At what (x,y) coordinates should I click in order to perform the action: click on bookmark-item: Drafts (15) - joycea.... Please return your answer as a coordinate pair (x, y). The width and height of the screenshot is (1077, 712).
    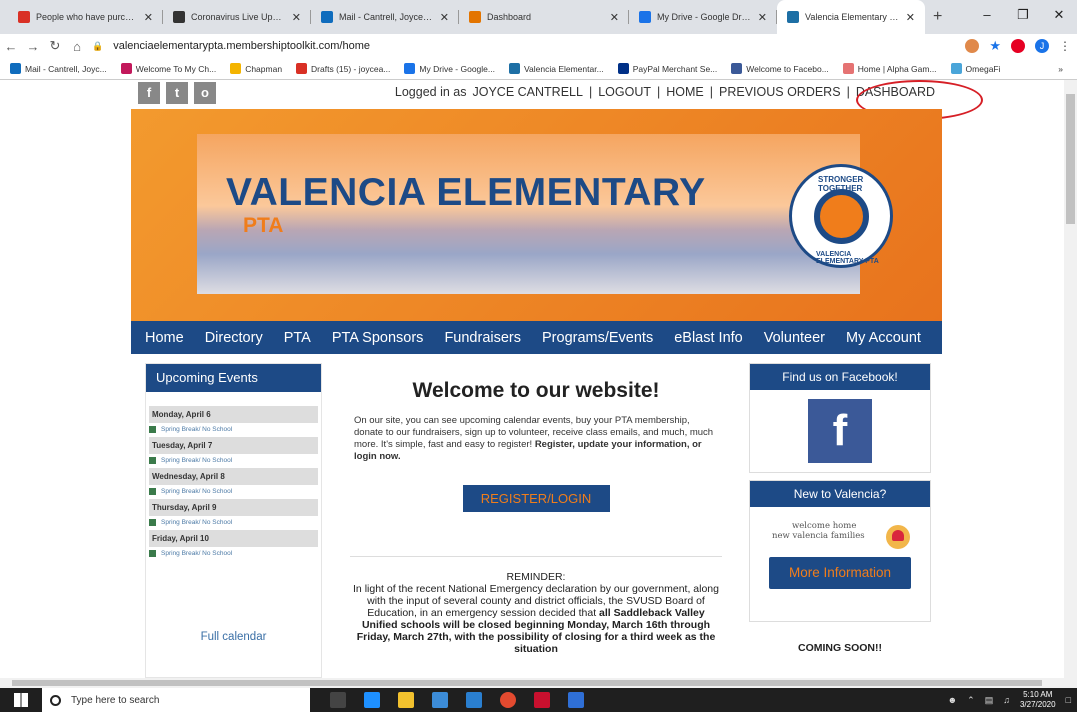
    Looking at the image, I should click on (343, 68).